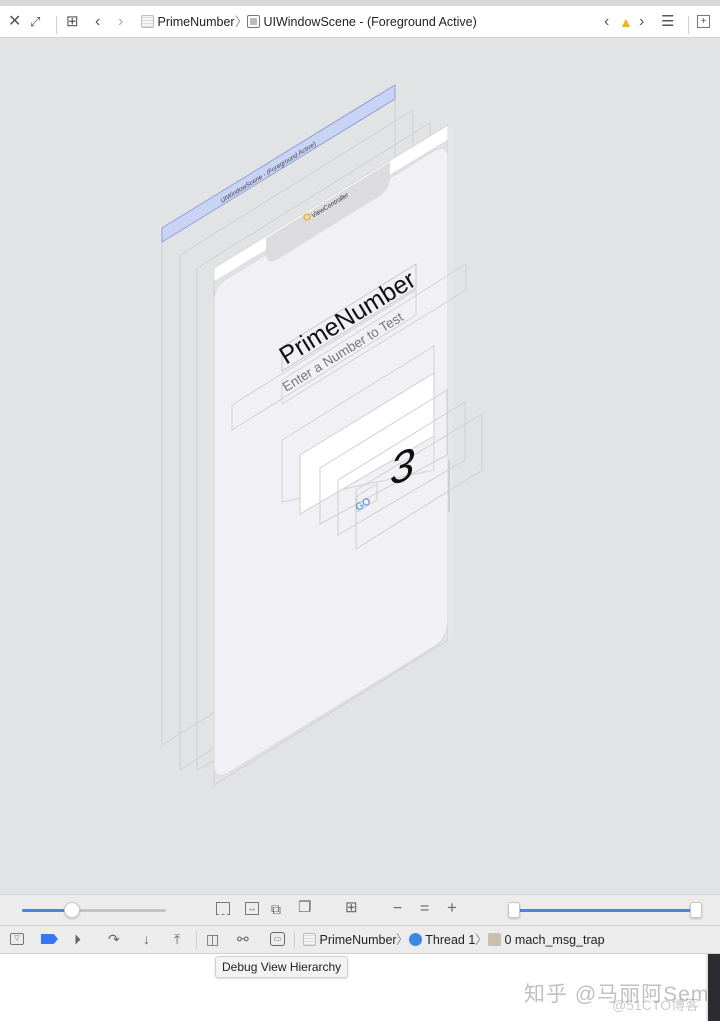  Describe the element at coordinates (554, 940) in the screenshot. I see `debug-breadcrumb-frame-label: 0 mach_msg_trap` at that location.